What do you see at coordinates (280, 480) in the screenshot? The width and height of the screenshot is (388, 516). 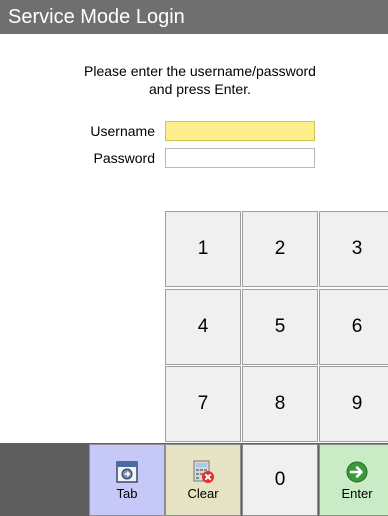 I see `key-0: 0` at bounding box center [280, 480].